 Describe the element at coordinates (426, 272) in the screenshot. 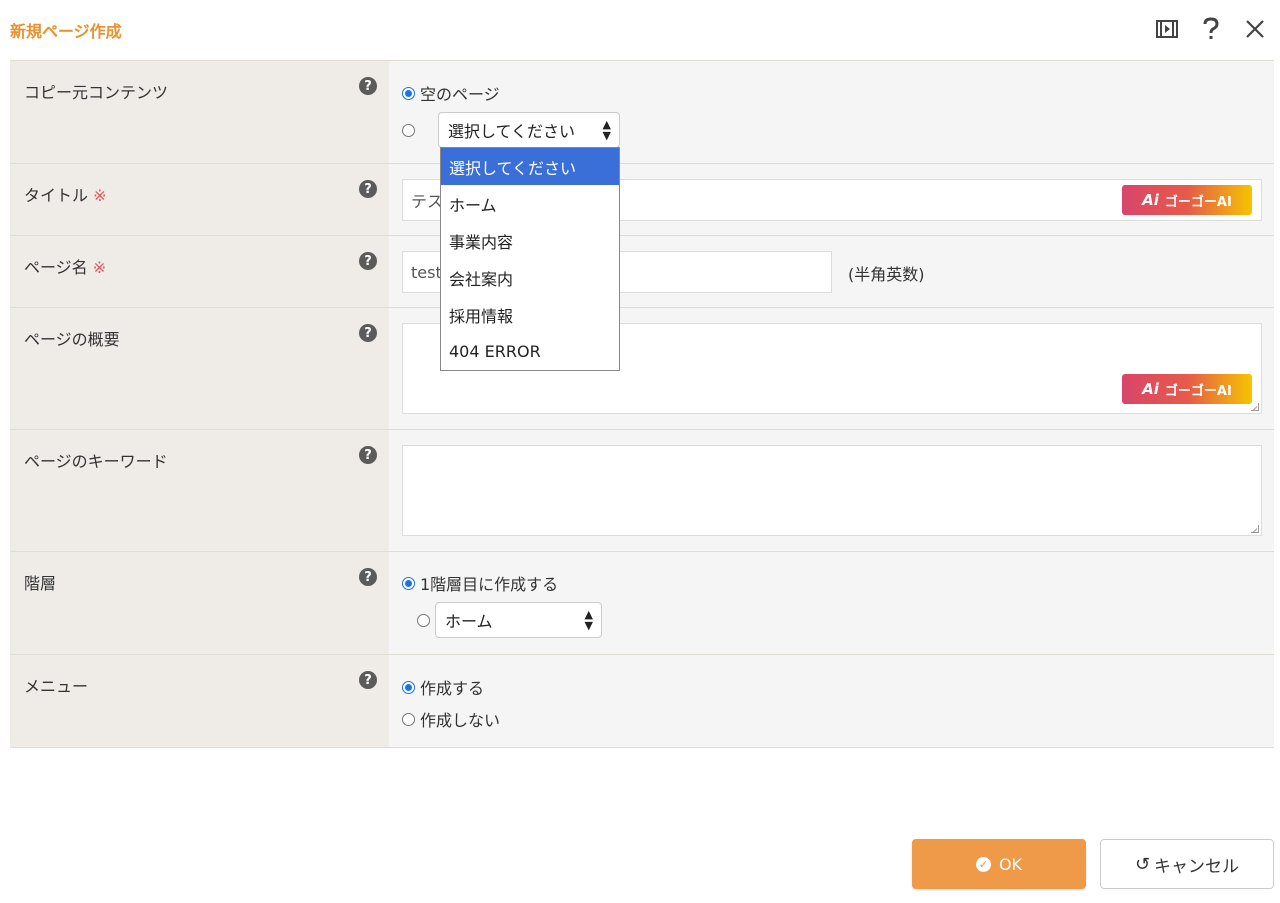

I see `page-name-input-value: test` at that location.